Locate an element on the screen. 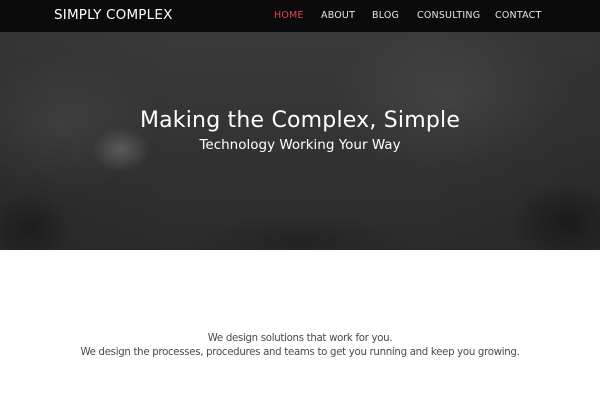 The width and height of the screenshot is (600, 400). nav-contact-link: CONTACT is located at coordinates (518, 17).